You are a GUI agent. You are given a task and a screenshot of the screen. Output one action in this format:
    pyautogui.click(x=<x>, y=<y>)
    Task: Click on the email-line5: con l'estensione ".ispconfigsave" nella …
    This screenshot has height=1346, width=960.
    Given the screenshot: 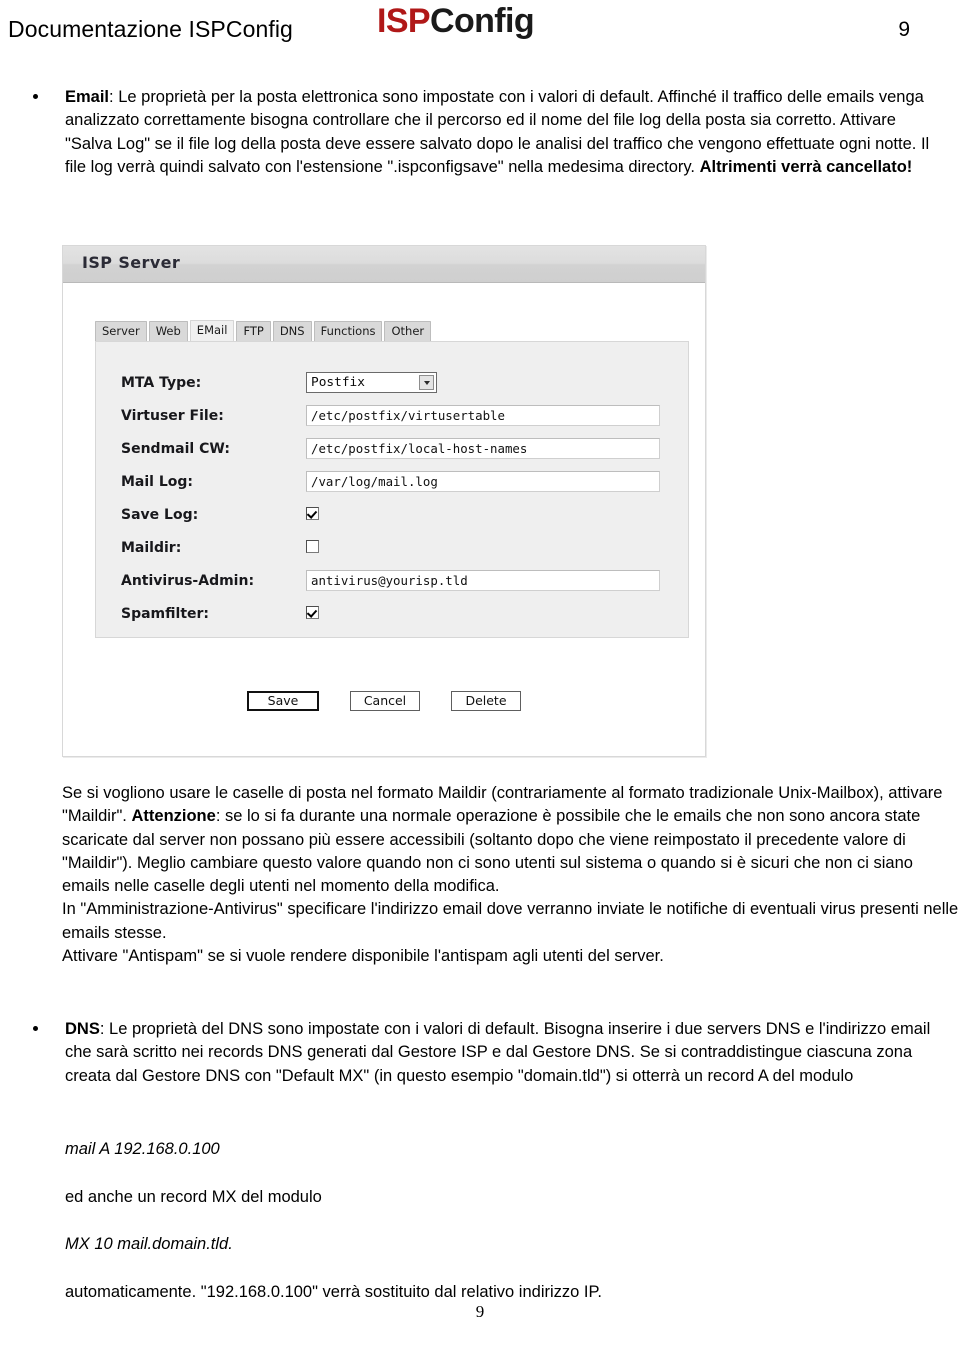 What is the action you would take?
    pyautogui.click(x=482, y=166)
    